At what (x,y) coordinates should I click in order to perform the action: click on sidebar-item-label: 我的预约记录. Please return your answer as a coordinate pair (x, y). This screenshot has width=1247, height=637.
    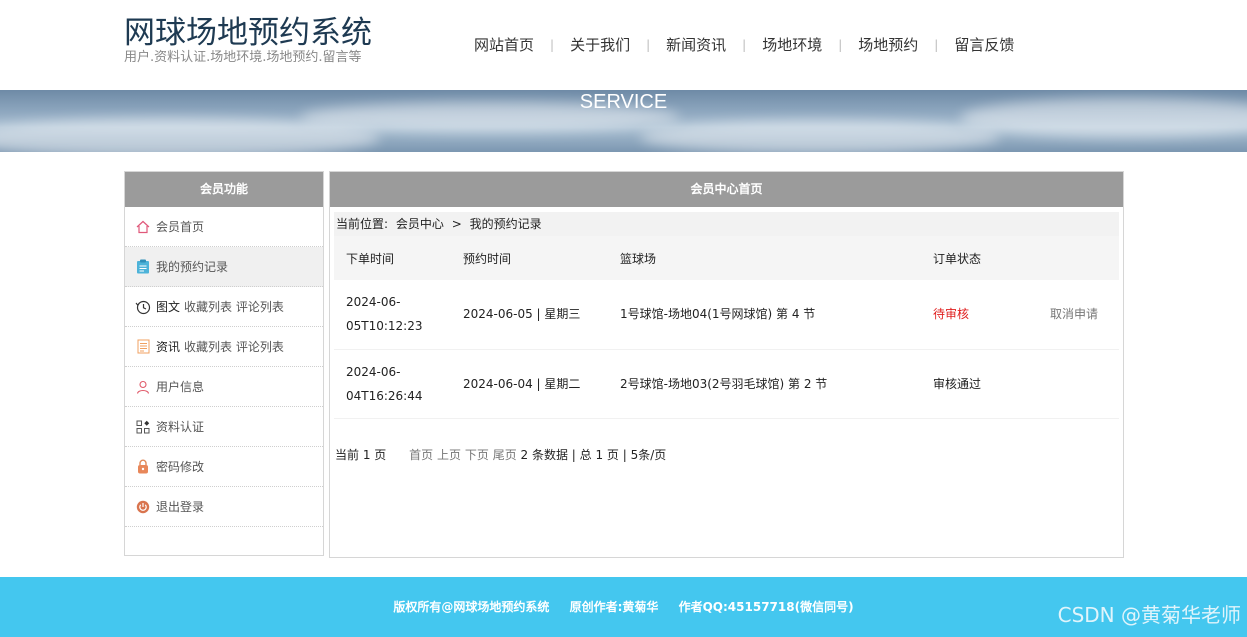
    Looking at the image, I should click on (192, 267).